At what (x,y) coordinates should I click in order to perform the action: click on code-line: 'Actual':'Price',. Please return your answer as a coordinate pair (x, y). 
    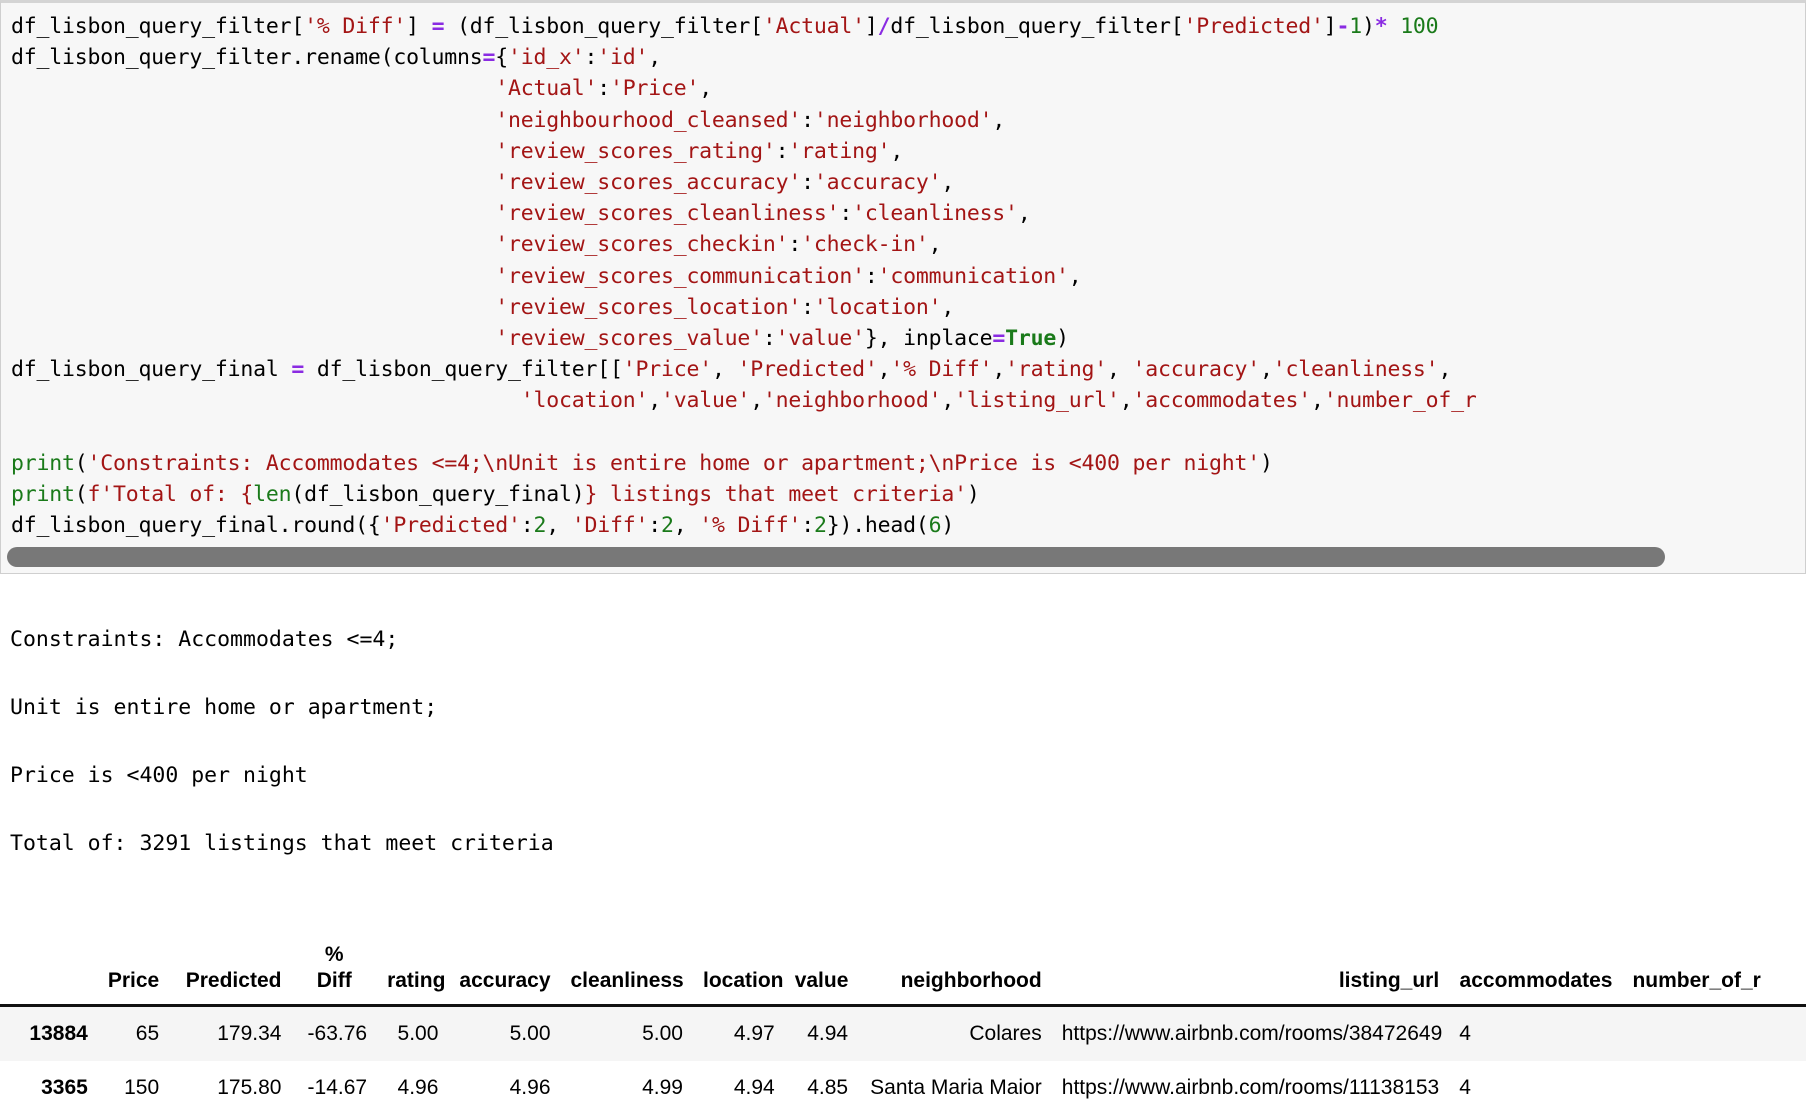
    Looking at the image, I should click on (908, 88).